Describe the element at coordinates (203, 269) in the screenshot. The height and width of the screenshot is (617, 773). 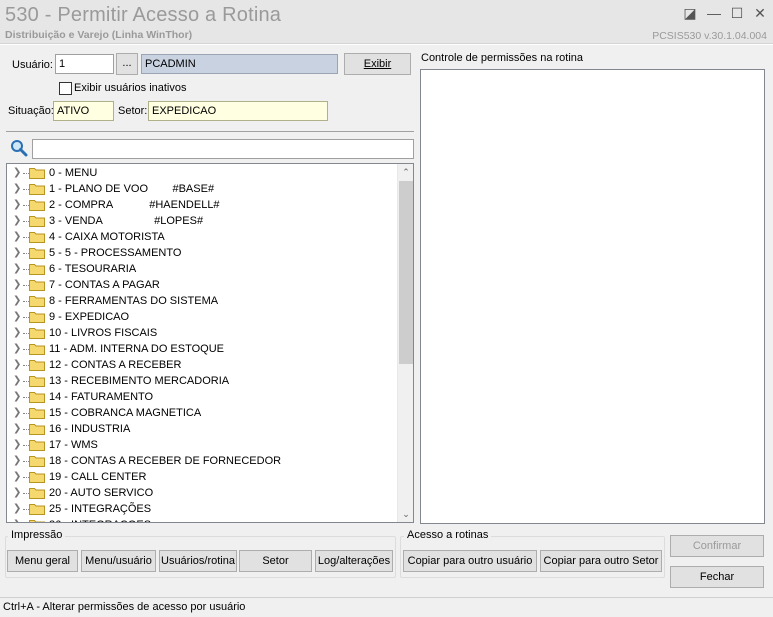
I see `tree-node: ❯ 6 - TESOURARIA` at that location.